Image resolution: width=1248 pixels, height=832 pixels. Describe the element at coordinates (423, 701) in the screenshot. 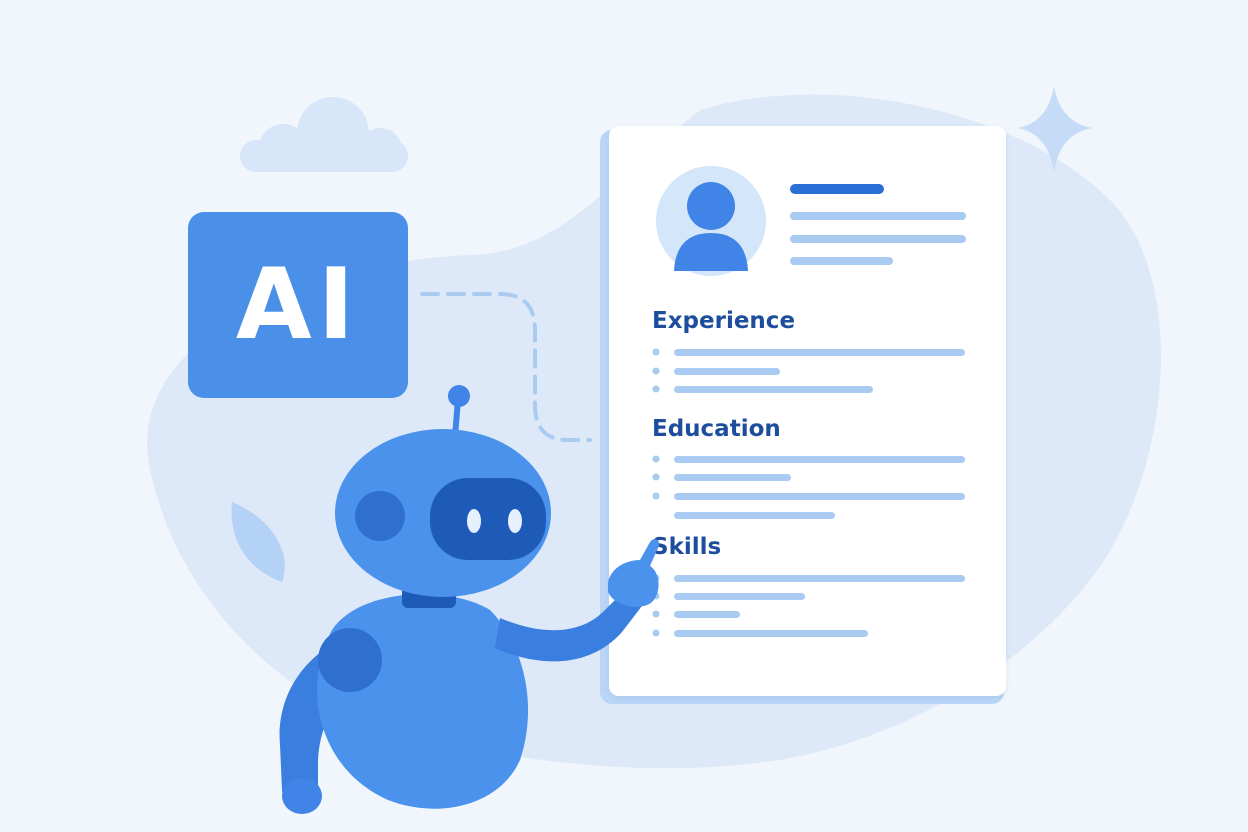

I see `robot-body` at that location.